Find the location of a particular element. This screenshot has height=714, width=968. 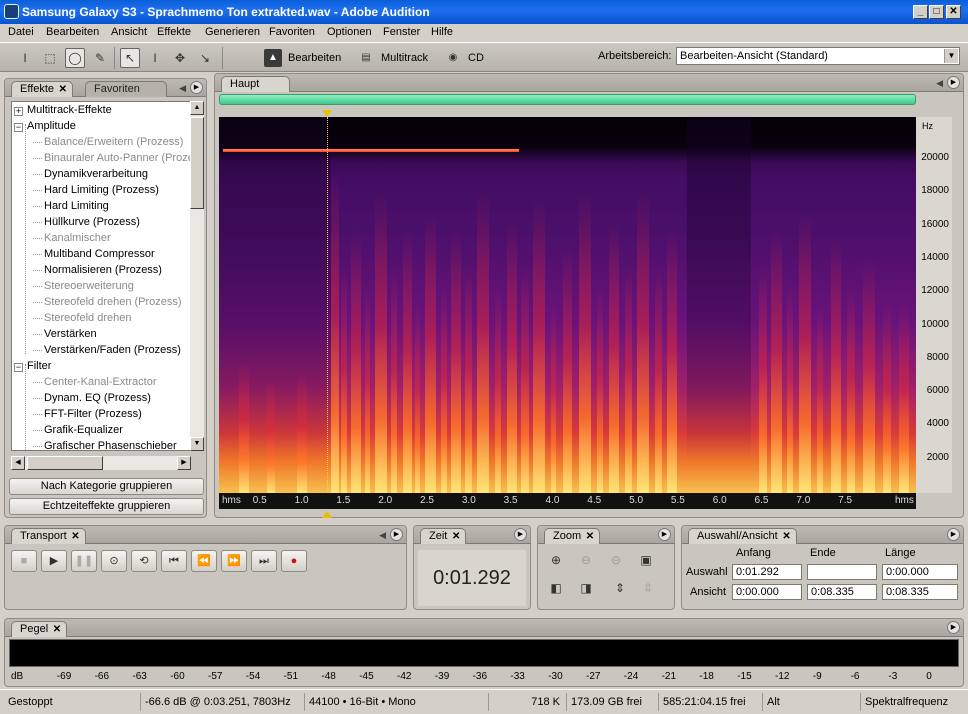

fast-forward-button: ⏩ is located at coordinates (234, 561).